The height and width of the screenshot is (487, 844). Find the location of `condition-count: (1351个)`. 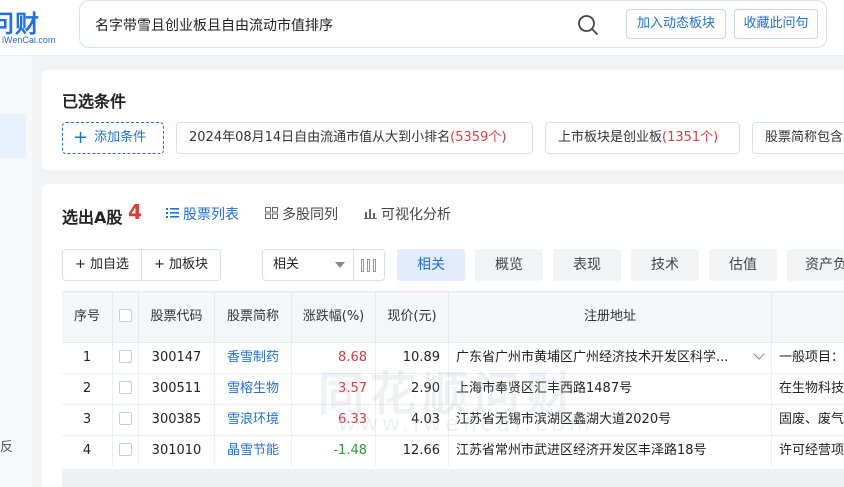

condition-count: (1351个) is located at coordinates (690, 137).